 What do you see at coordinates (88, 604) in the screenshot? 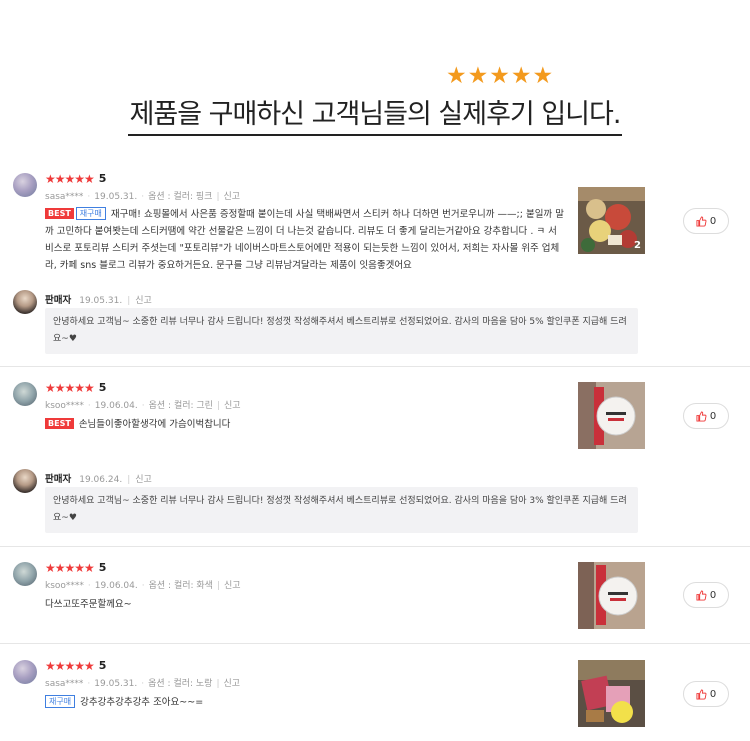
I see `review-text: 다쓰고또주문할께요~` at bounding box center [88, 604].